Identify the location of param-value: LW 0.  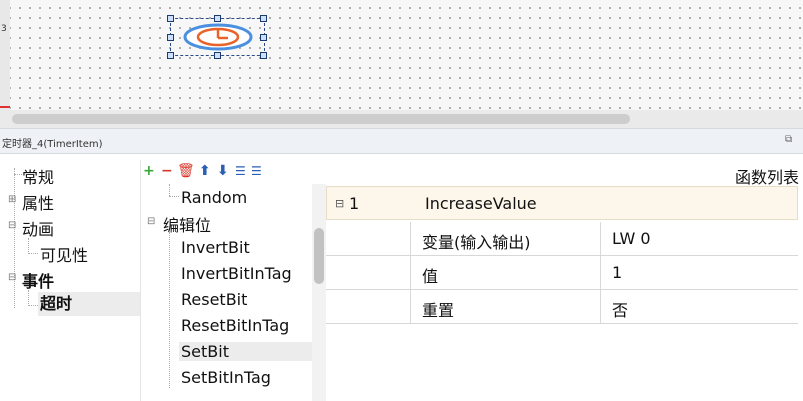
(631, 238).